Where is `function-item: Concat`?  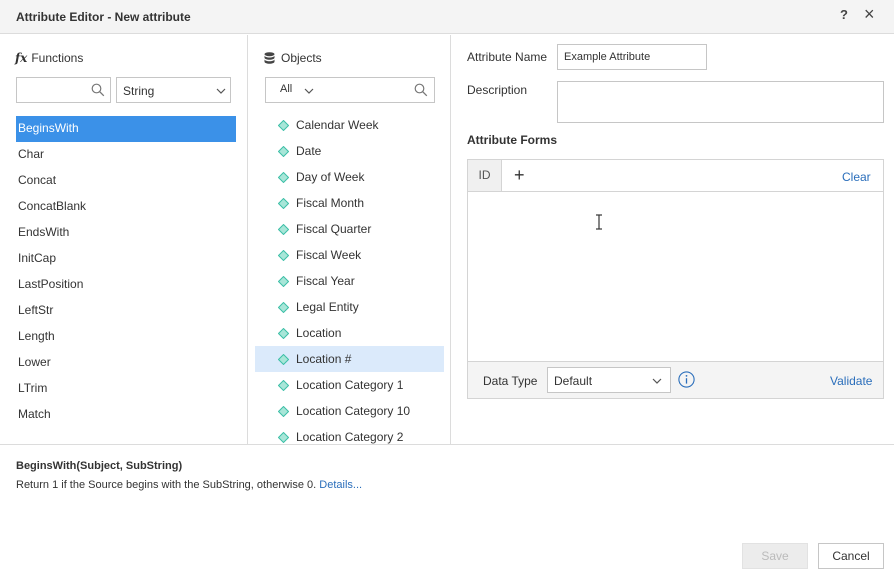 function-item: Concat is located at coordinates (126, 181).